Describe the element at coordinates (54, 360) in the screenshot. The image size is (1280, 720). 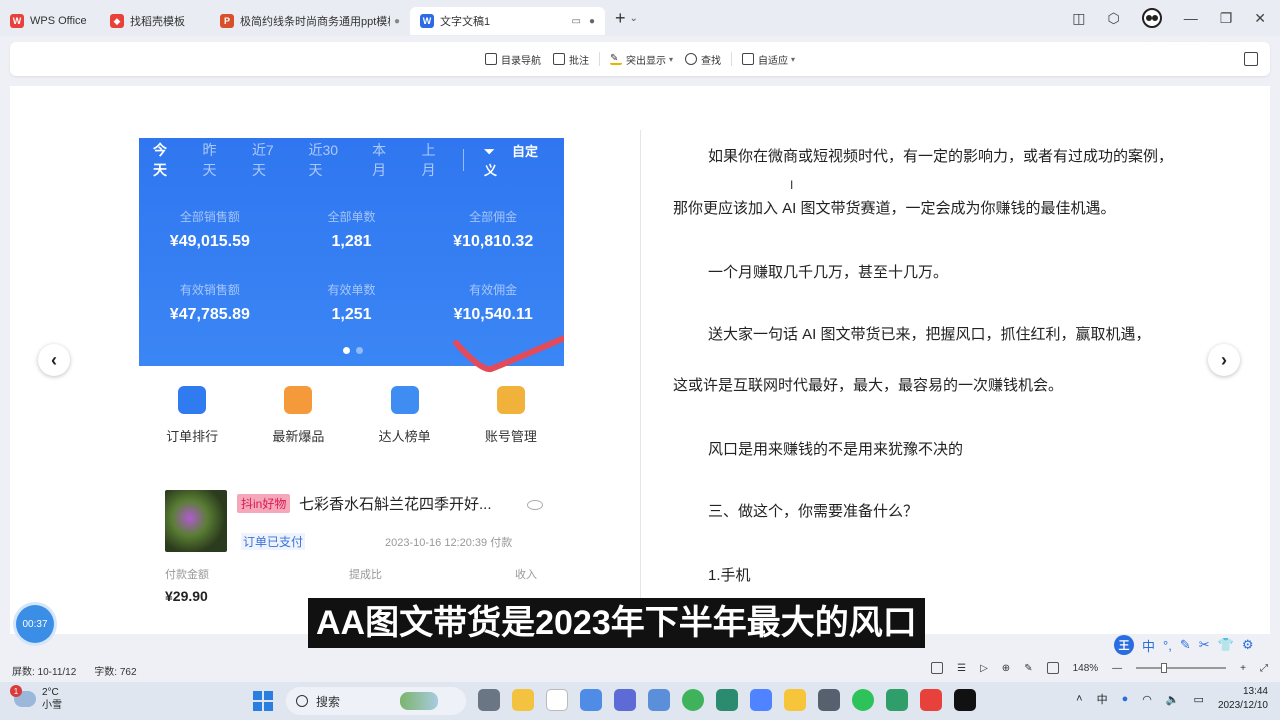
I see `prev-page-button: ‹` at that location.